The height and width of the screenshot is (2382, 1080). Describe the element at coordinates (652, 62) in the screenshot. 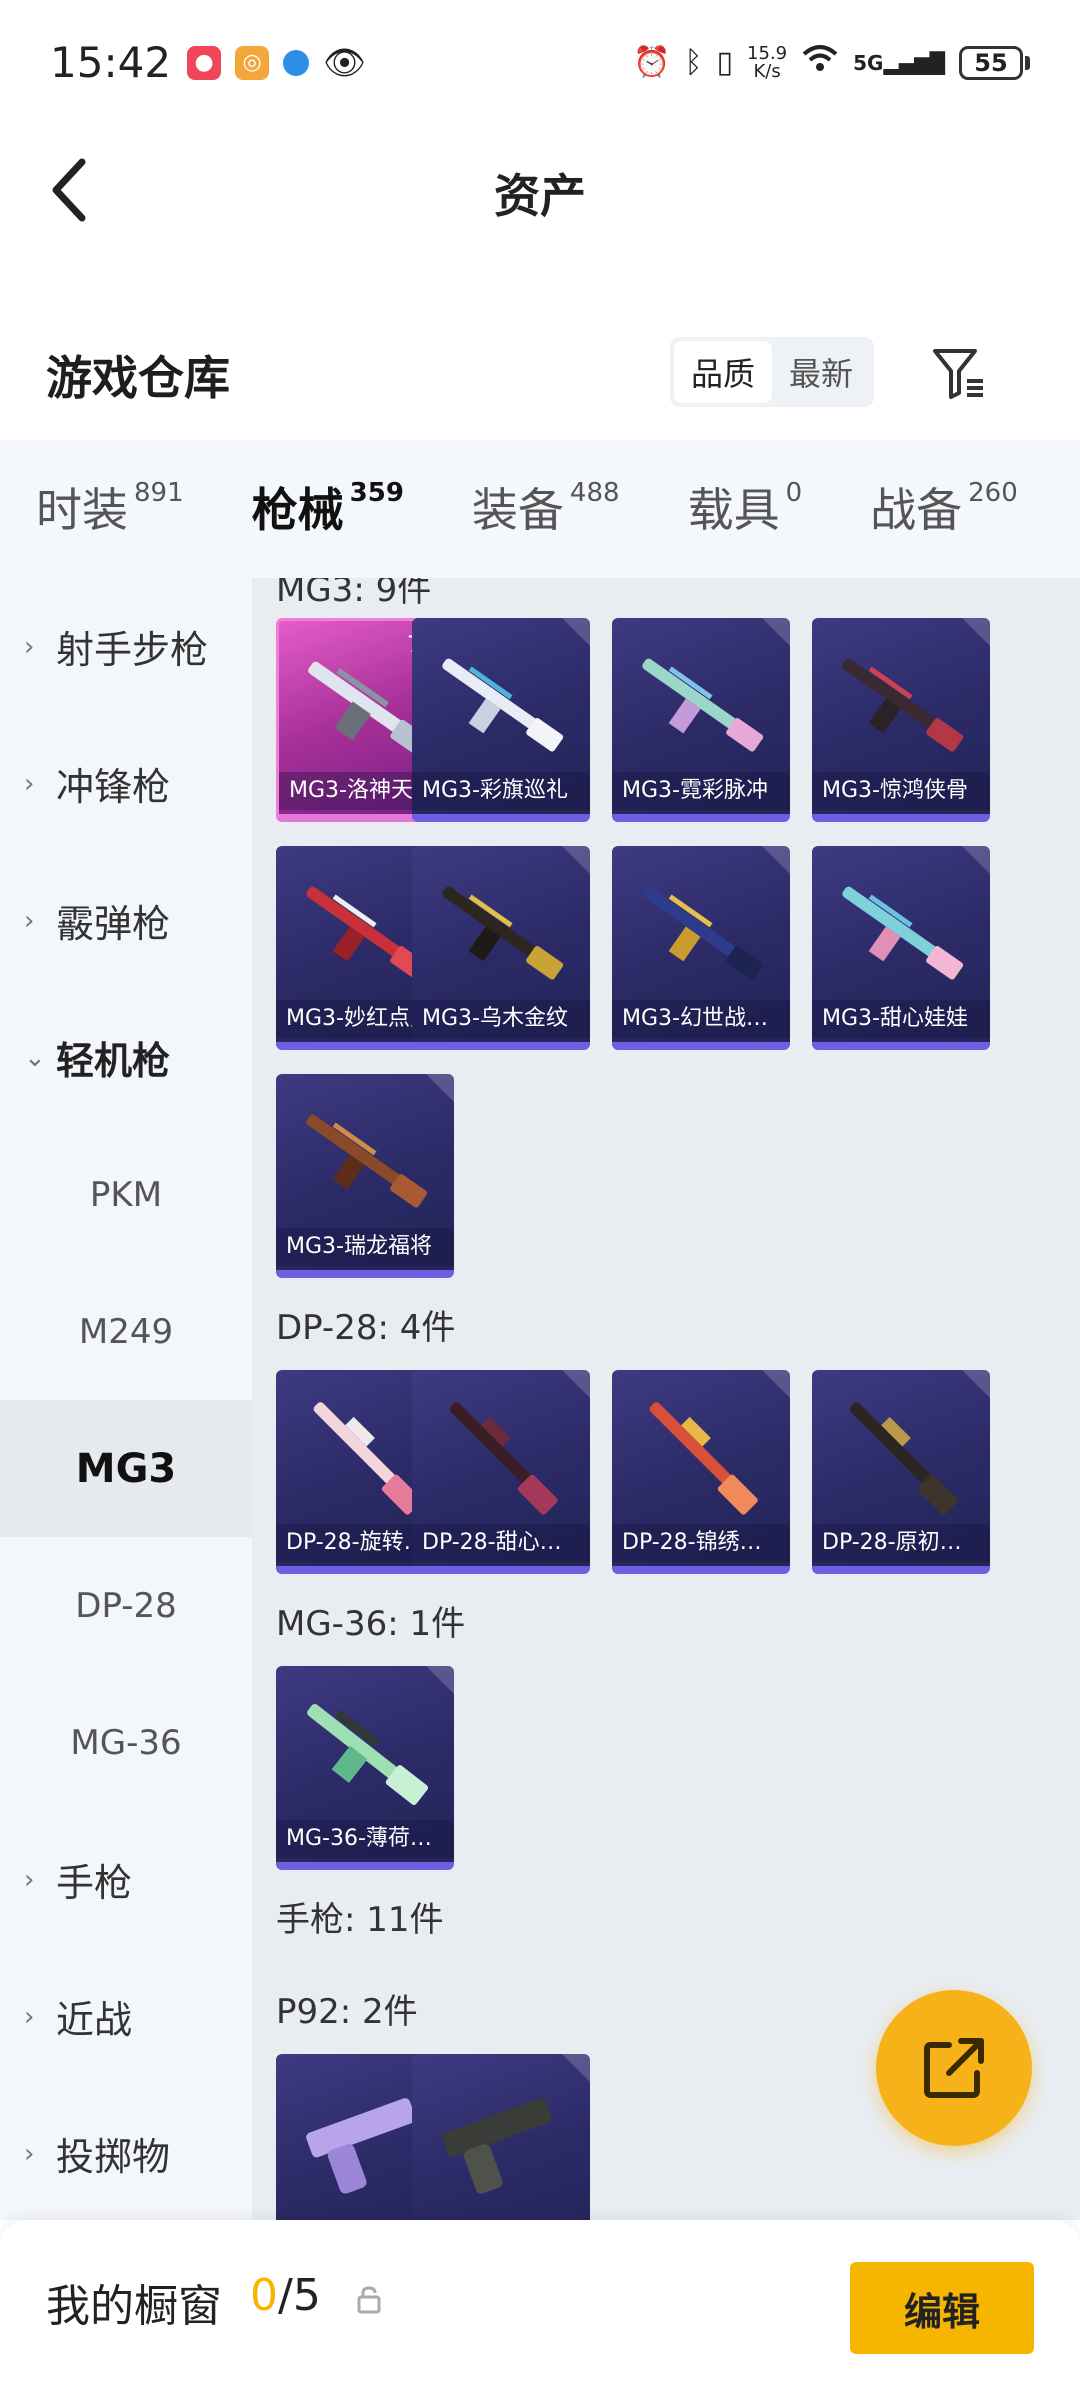

I see `alarm-icon: ⏰` at that location.